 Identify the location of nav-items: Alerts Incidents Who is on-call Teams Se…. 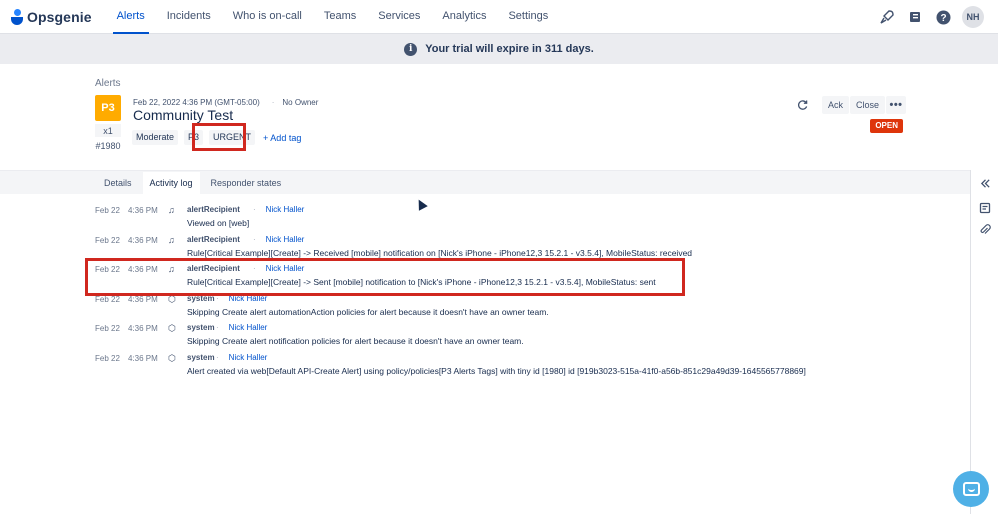
(338, 17).